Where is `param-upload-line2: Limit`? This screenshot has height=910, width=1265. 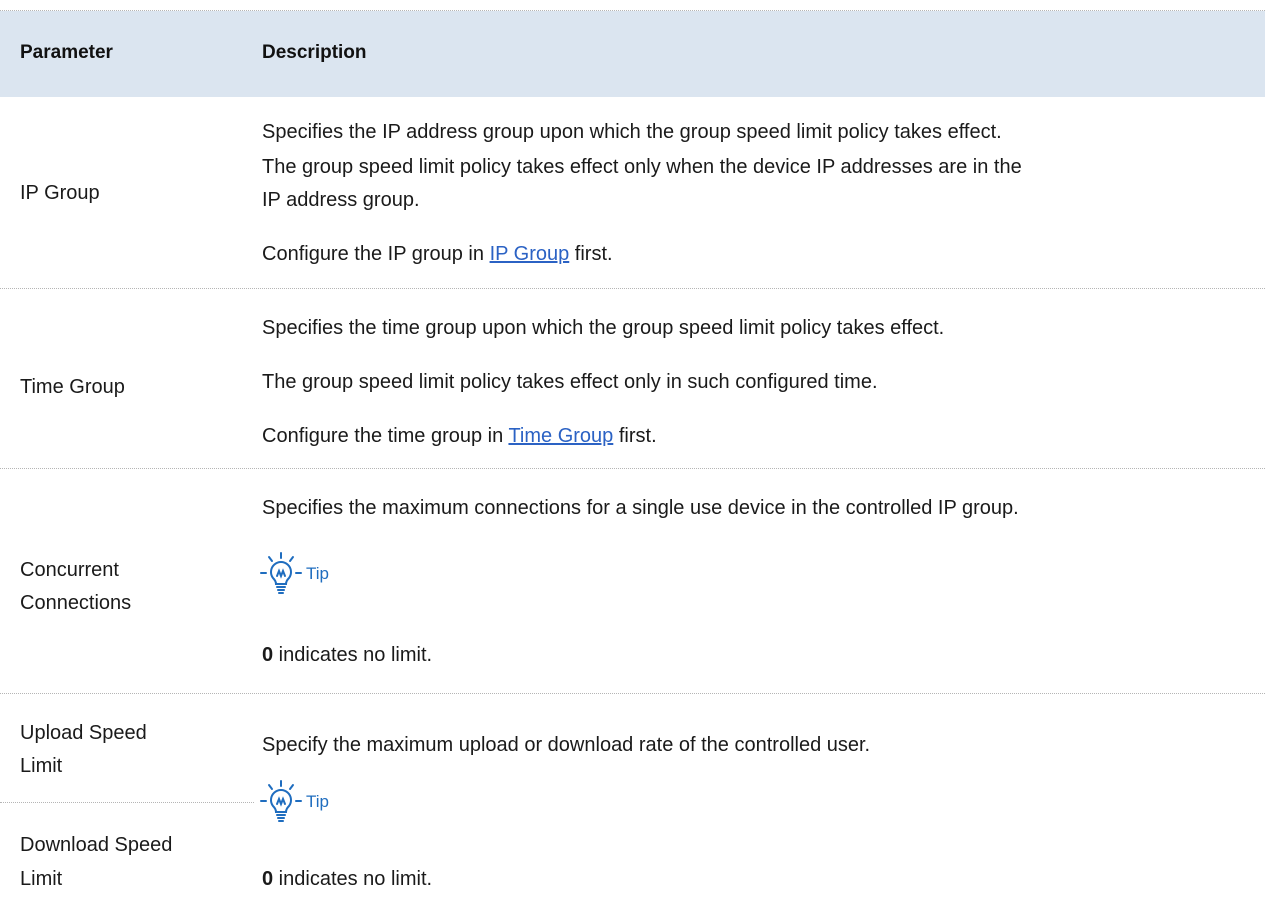
param-upload-line2: Limit is located at coordinates (41, 766).